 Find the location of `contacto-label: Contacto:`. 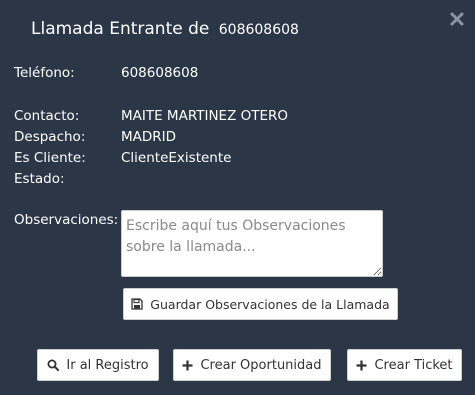

contacto-label: Contacto: is located at coordinates (47, 116).